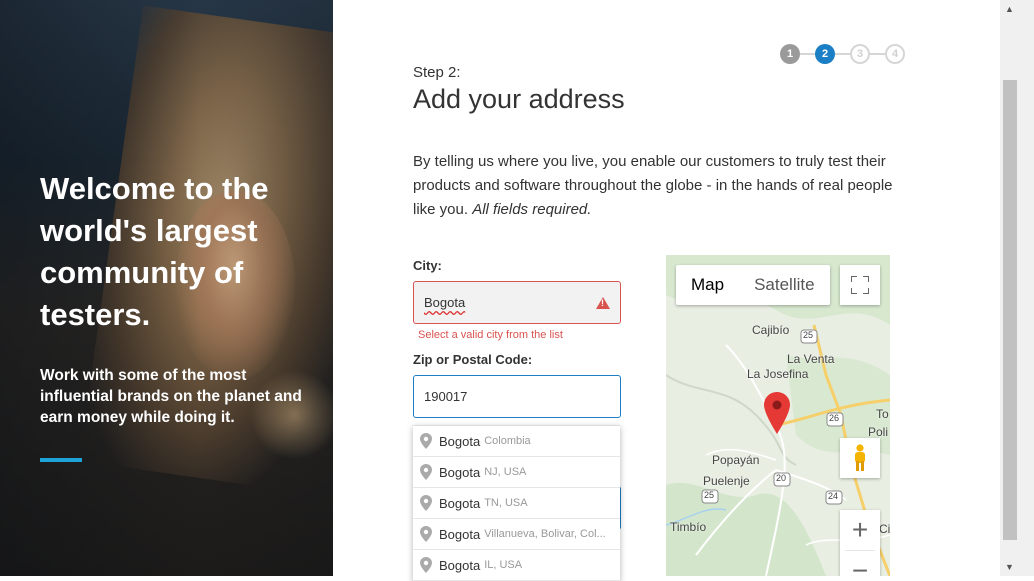 This screenshot has height=581, width=1034. Describe the element at coordinates (61, 460) in the screenshot. I see `hero-accent-bar` at that location.